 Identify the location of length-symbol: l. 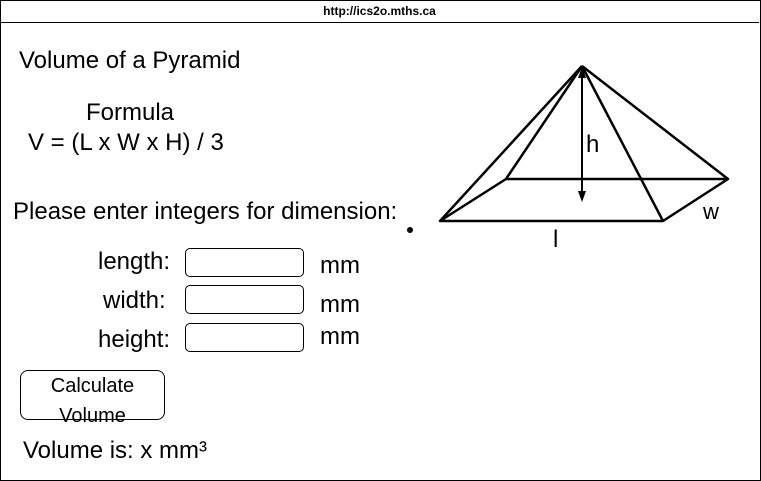
(555, 239).